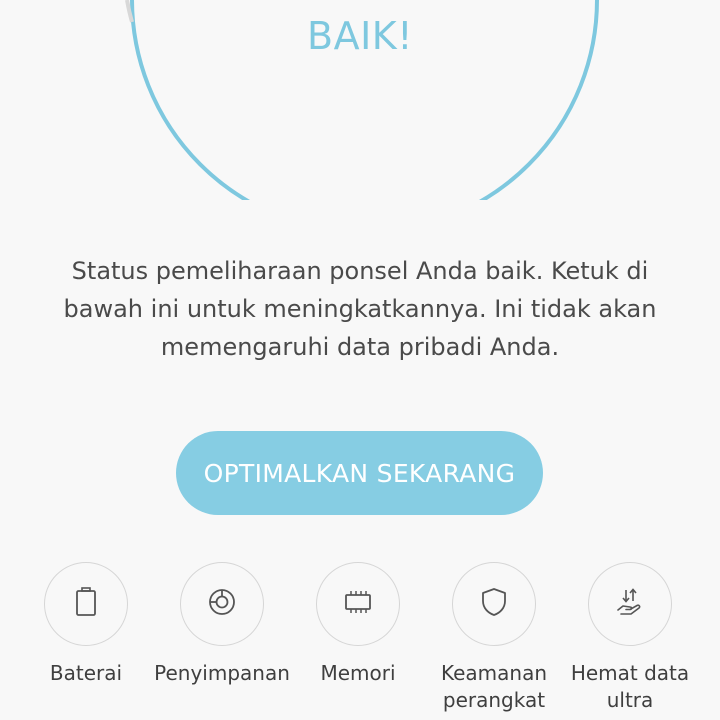  What do you see at coordinates (86, 673) in the screenshot?
I see `feature-label: Baterai` at bounding box center [86, 673].